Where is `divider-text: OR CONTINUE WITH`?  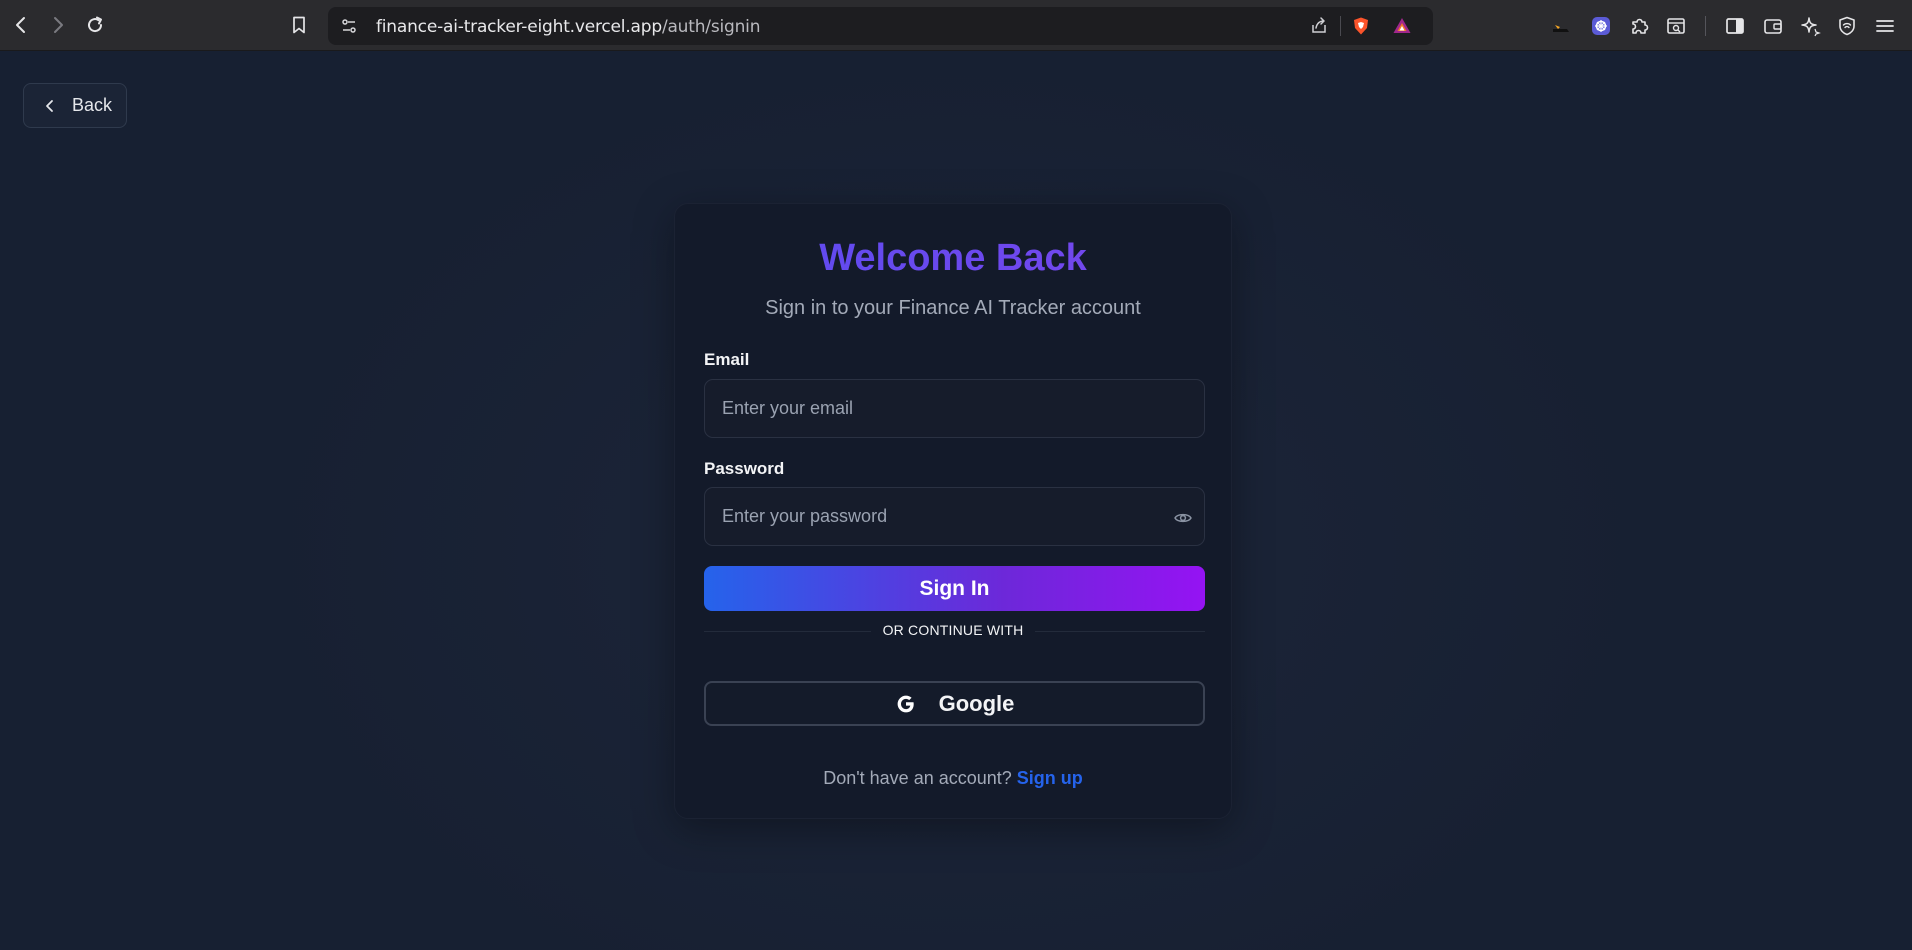
divider-text: OR CONTINUE WITH is located at coordinates (953, 630).